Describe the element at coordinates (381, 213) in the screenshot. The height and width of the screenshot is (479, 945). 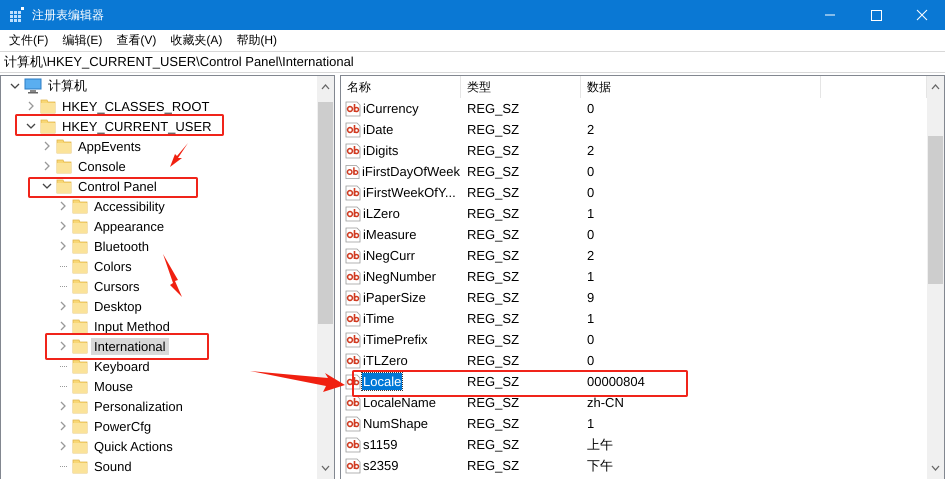
I see `value-name: iLZero` at that location.